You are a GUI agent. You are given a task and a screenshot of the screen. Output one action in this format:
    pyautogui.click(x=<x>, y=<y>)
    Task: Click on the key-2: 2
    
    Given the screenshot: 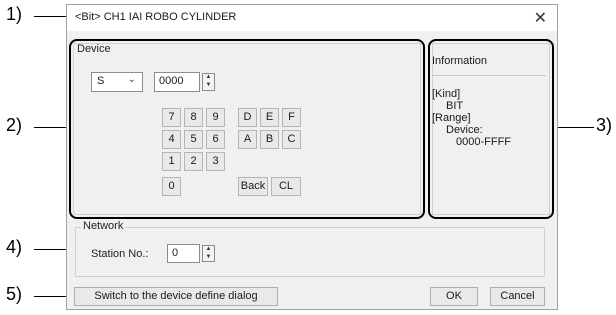 What is the action you would take?
    pyautogui.click(x=193, y=161)
    